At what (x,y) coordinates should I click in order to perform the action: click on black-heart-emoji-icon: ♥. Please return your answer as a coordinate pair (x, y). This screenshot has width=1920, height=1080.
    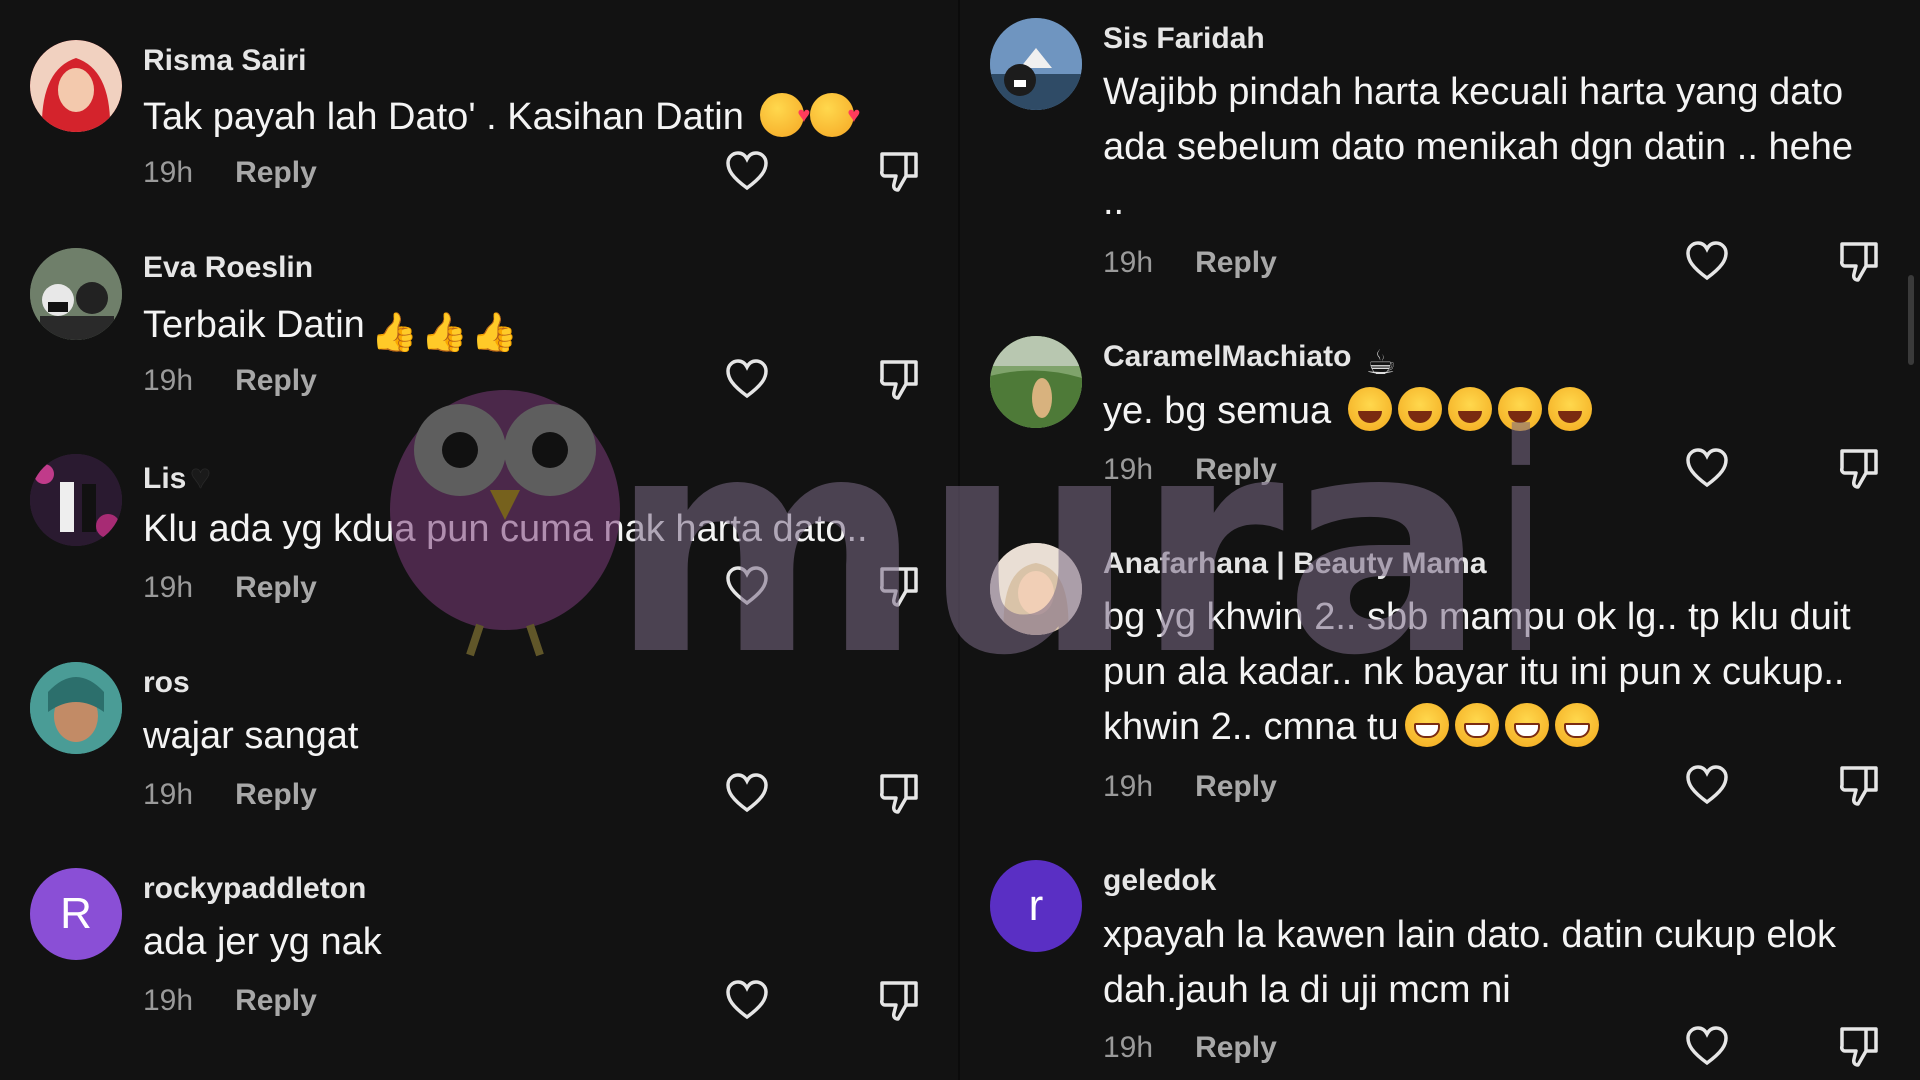
    Looking at the image, I should click on (200, 477).